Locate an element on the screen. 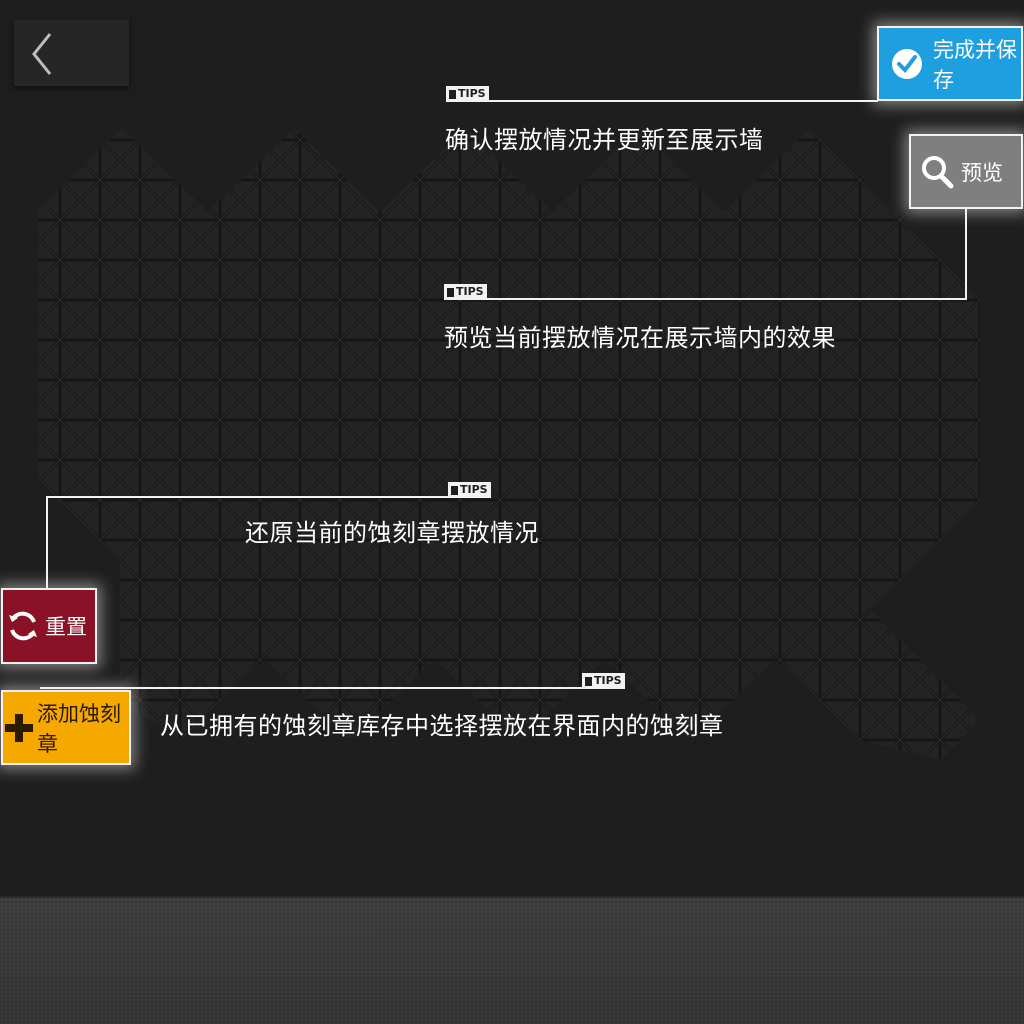 This screenshot has height=1024, width=1024. back-button is located at coordinates (71, 53).